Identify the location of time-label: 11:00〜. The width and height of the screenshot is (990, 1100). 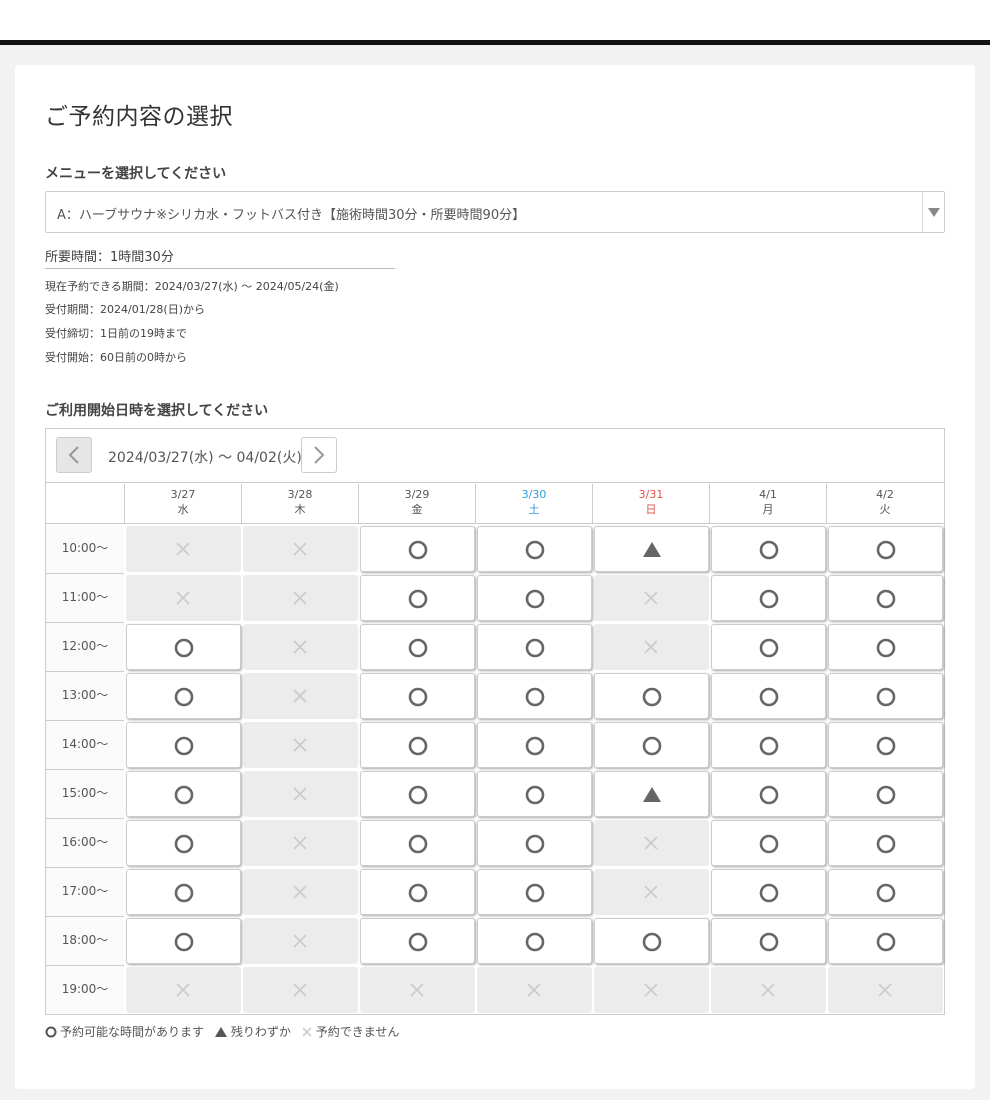
(85, 598).